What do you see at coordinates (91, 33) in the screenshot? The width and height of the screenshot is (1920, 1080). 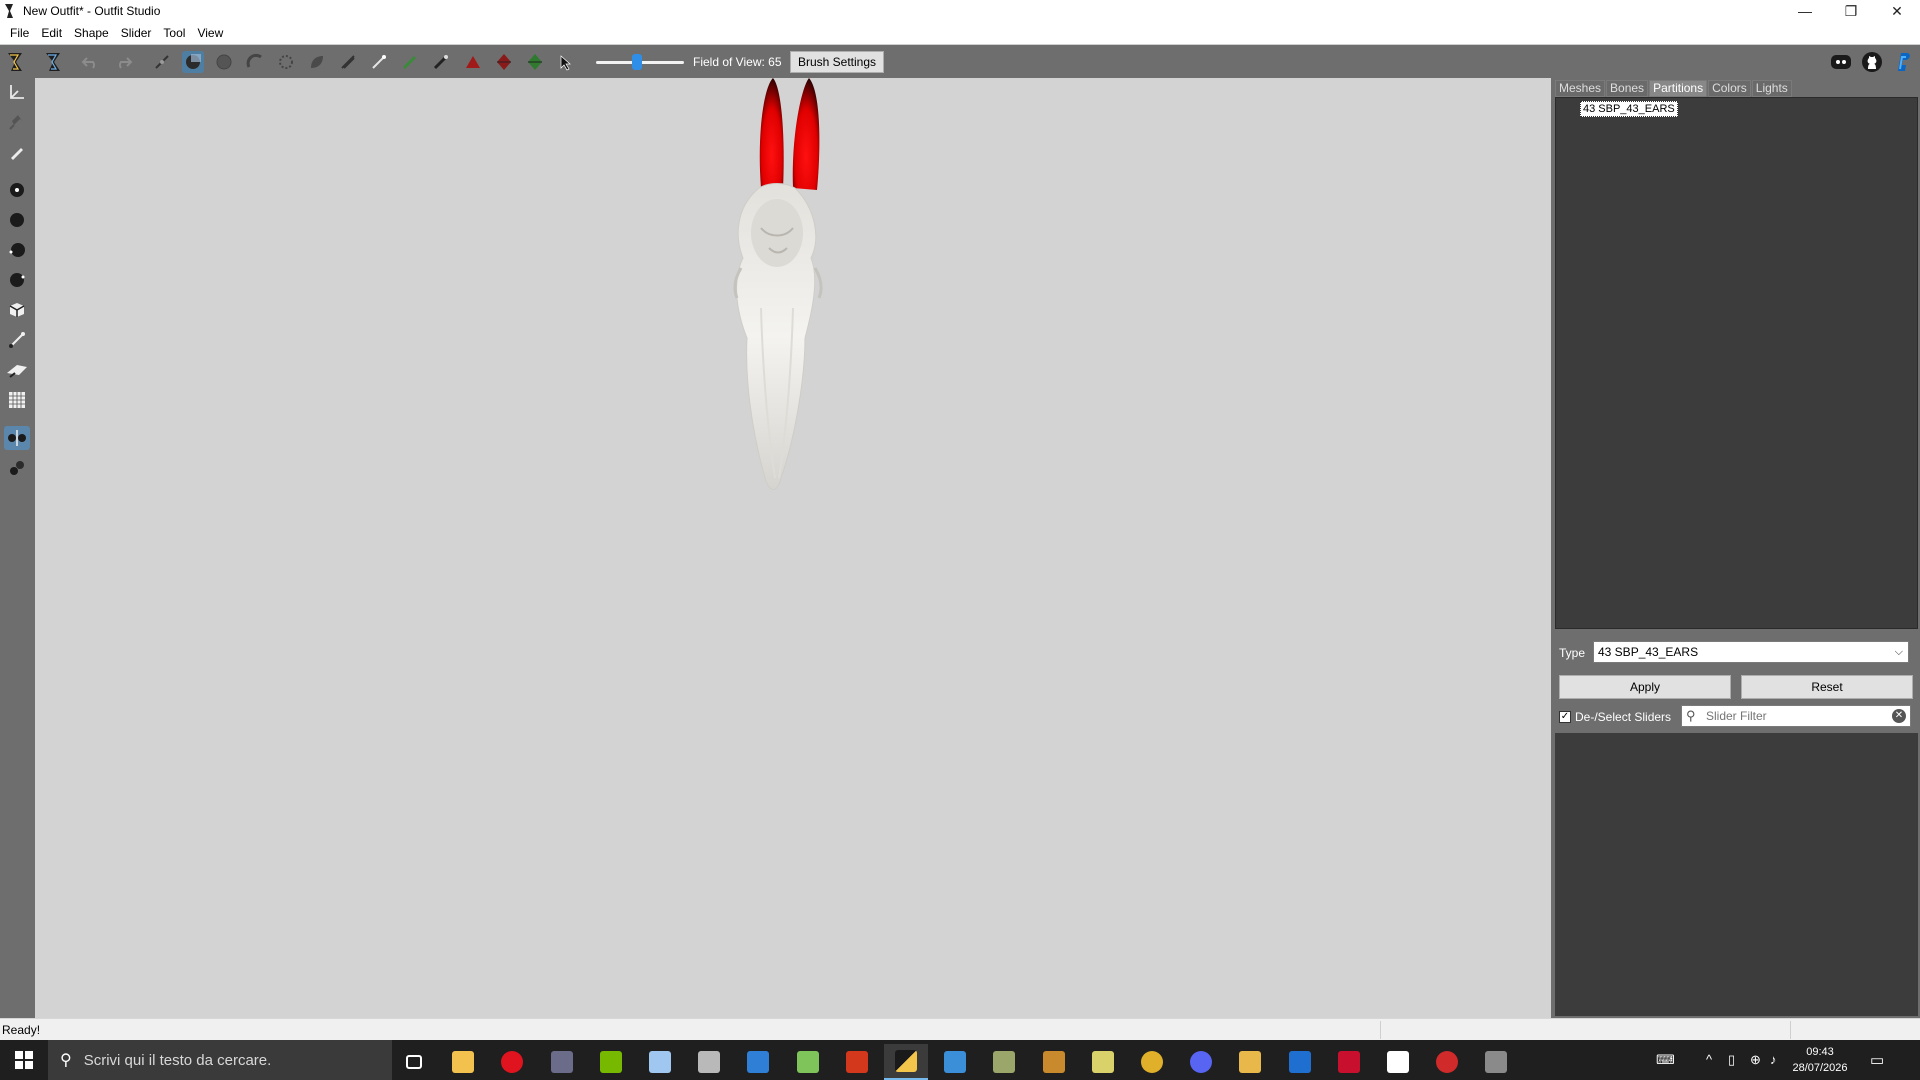 I see `menu-shape: Shape` at bounding box center [91, 33].